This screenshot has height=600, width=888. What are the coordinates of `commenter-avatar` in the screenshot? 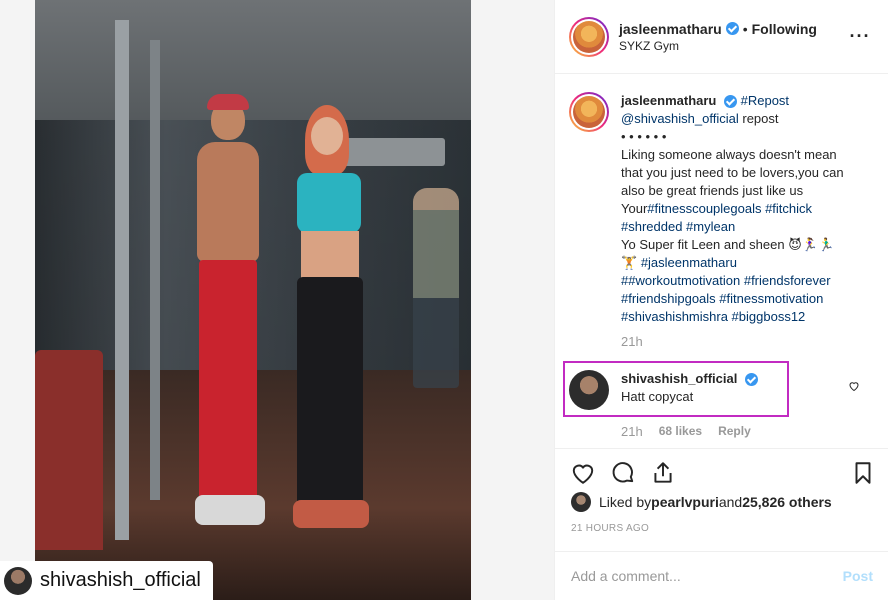 It's located at (589, 390).